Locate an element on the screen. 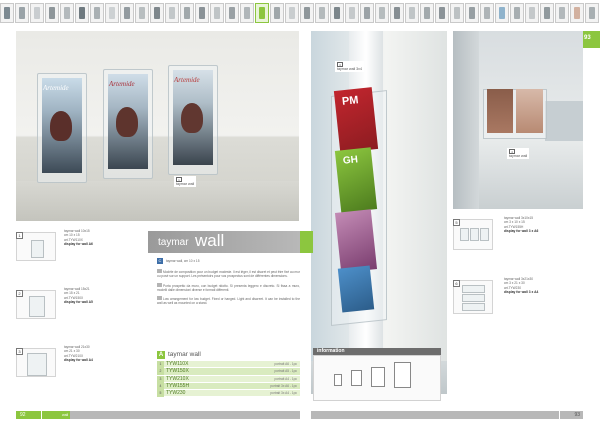 The image size is (600, 426). caption-text: taymar wall 3x4 is located at coordinates (349, 69).